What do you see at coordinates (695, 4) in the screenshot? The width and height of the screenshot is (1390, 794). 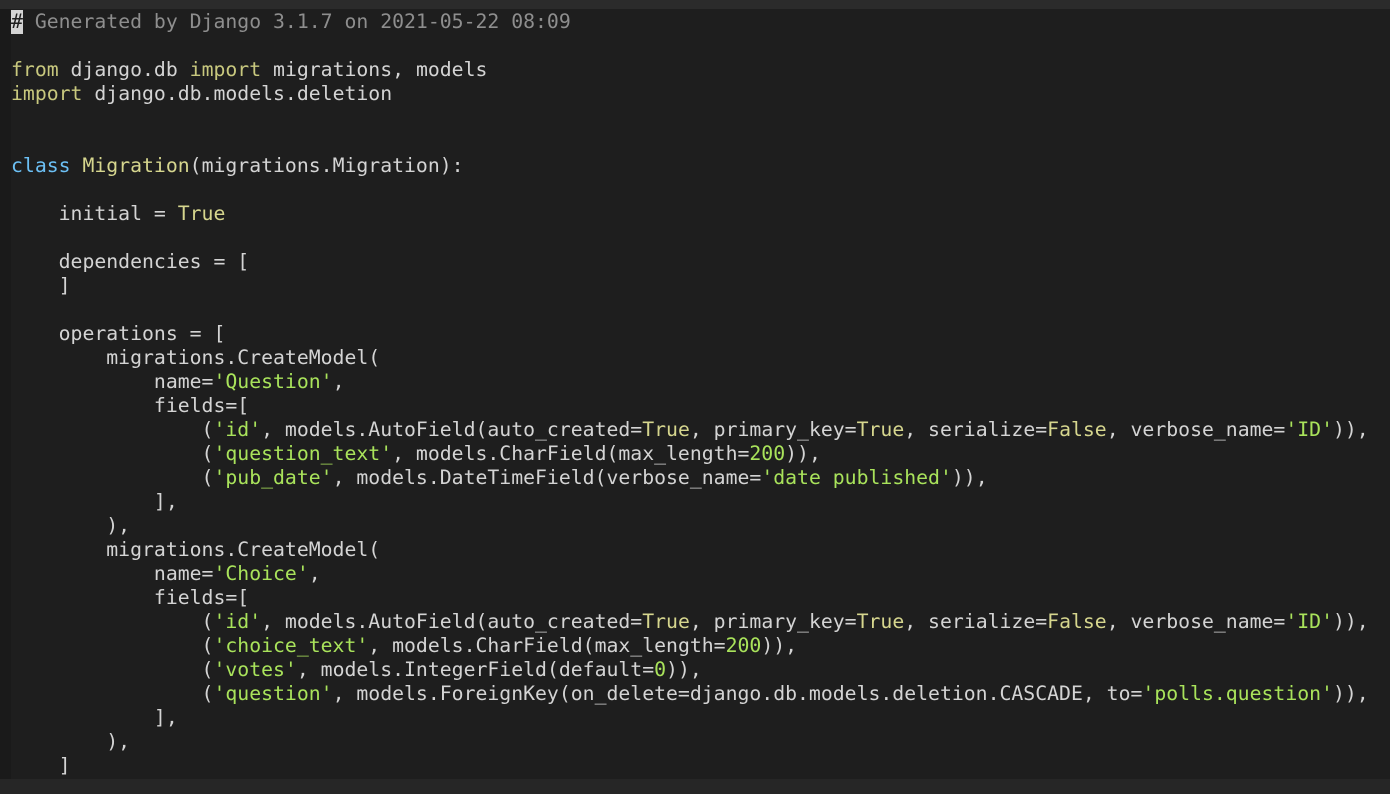 I see `editor-top-bar` at bounding box center [695, 4].